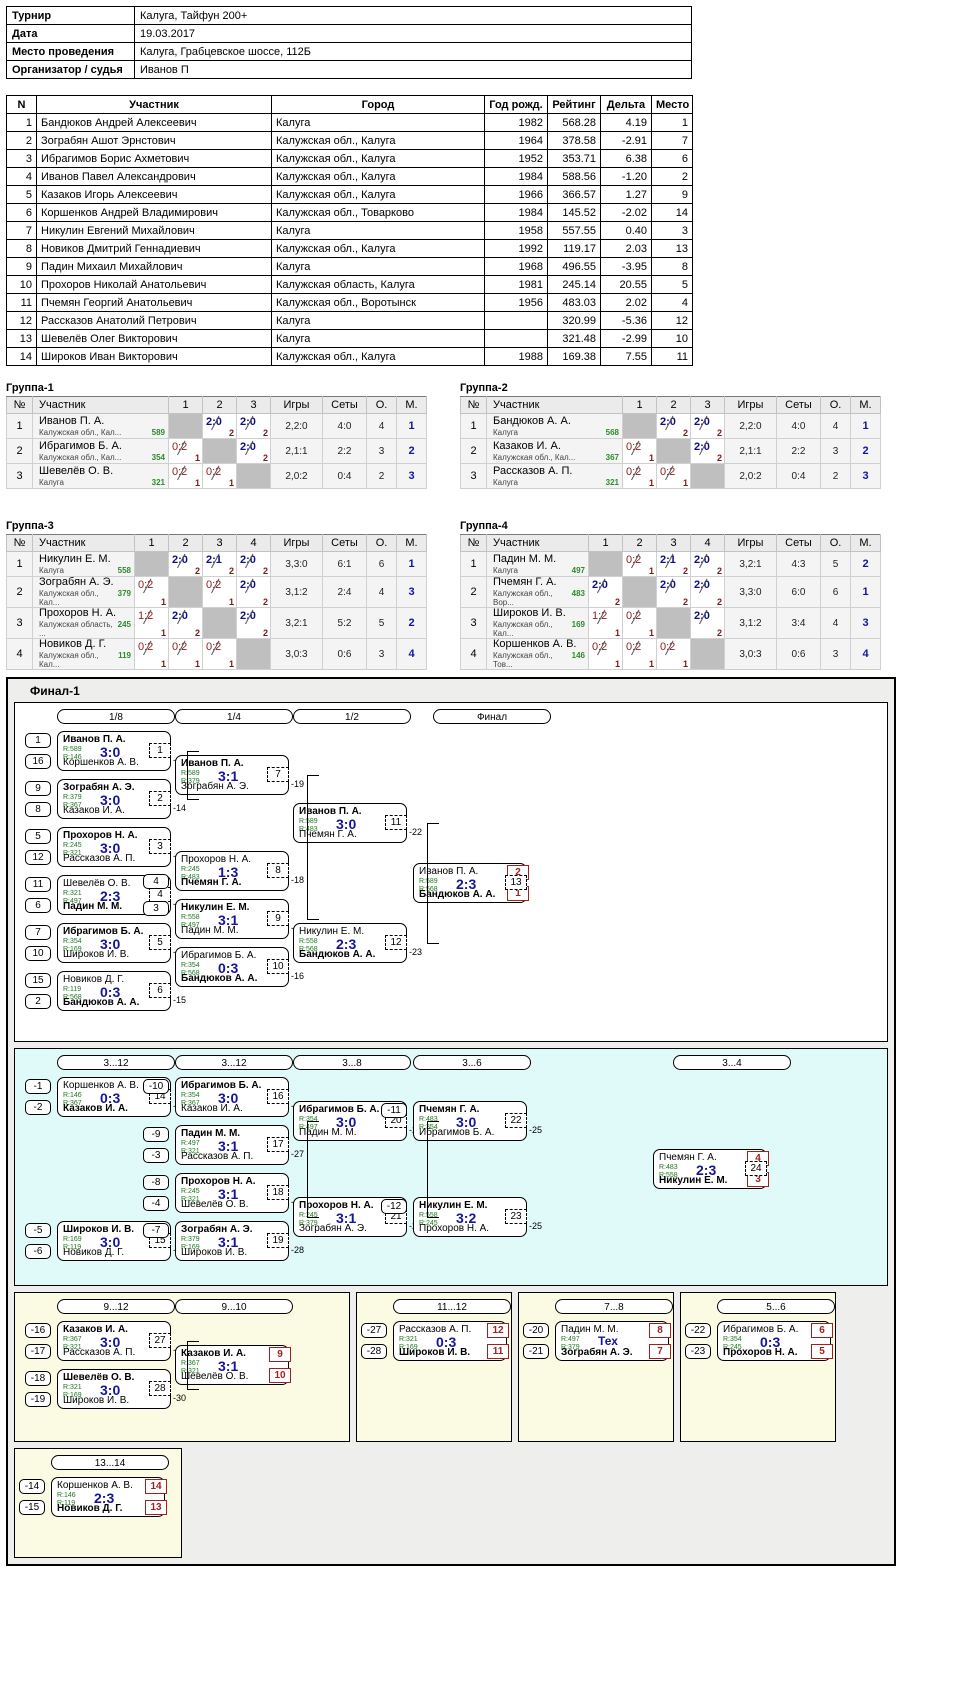 This screenshot has height=1693, width=976. I want to click on seed-badge: -2, so click(38, 1107).